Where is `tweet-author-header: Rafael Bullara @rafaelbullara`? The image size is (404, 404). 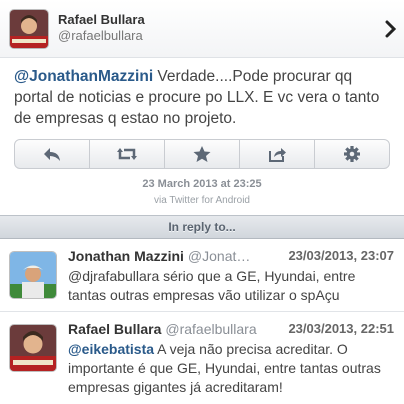 tweet-author-header: Rafael Bullara @rafaelbullara is located at coordinates (202, 29).